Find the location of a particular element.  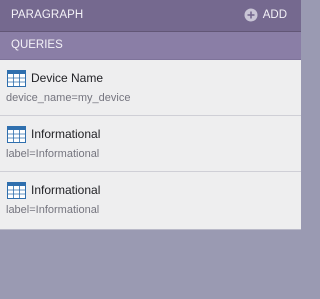

section-title: QUERIES is located at coordinates (37, 45).